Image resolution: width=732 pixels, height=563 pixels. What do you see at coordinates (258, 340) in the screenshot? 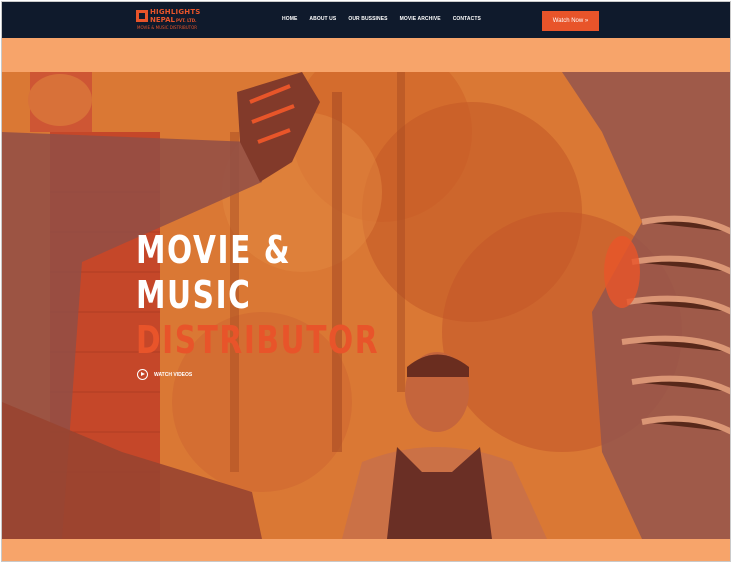
I see `headline-line-3: DISTRIBUTOR` at bounding box center [258, 340].